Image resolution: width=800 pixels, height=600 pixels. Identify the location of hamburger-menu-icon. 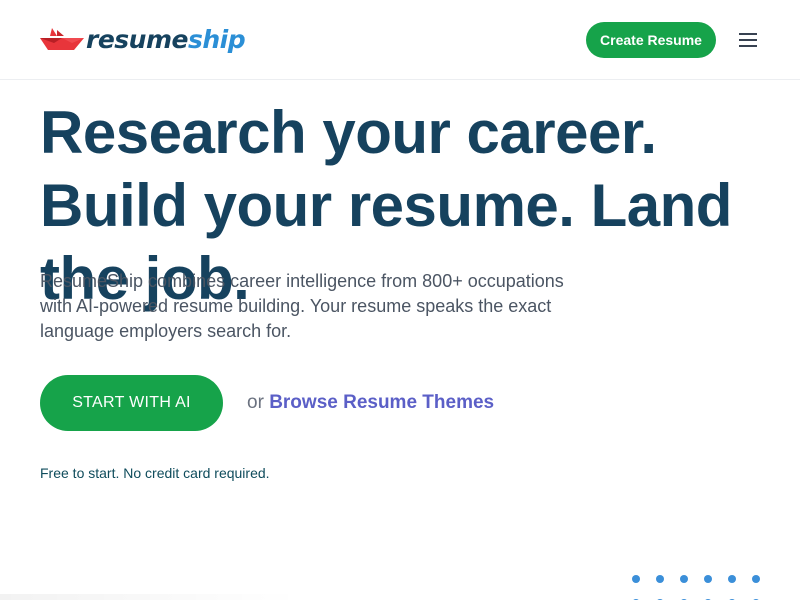
(748, 40).